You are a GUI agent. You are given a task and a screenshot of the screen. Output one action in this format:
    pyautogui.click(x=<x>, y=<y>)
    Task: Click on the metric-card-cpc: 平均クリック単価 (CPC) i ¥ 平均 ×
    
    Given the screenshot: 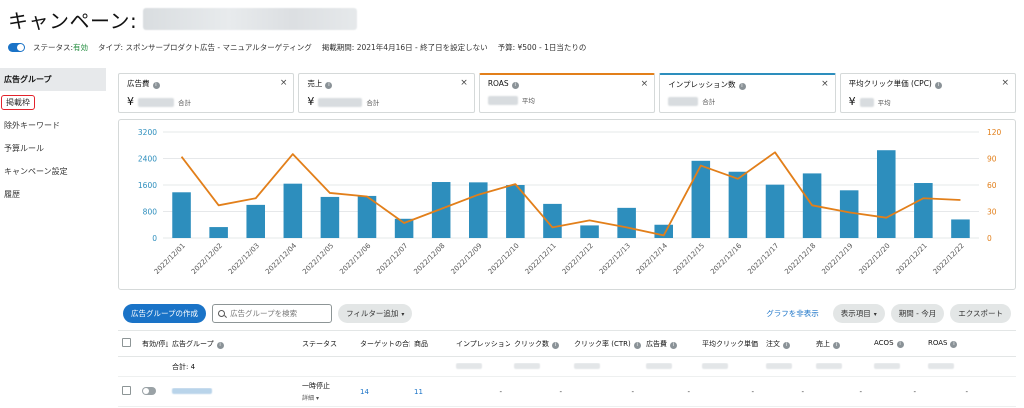 What is the action you would take?
    pyautogui.click(x=928, y=93)
    